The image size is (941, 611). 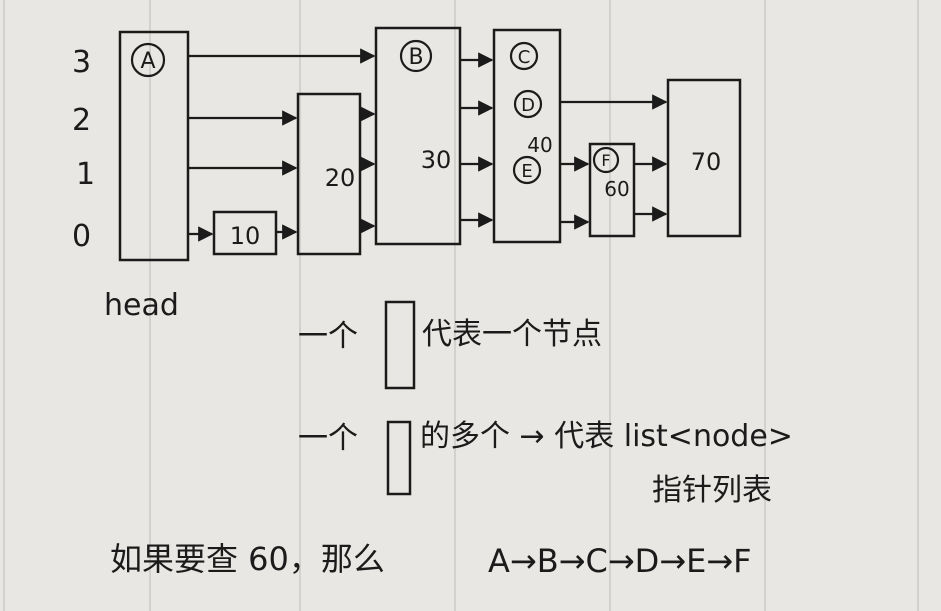 What do you see at coordinates (81, 120) in the screenshot?
I see `level-label-2: 2` at bounding box center [81, 120].